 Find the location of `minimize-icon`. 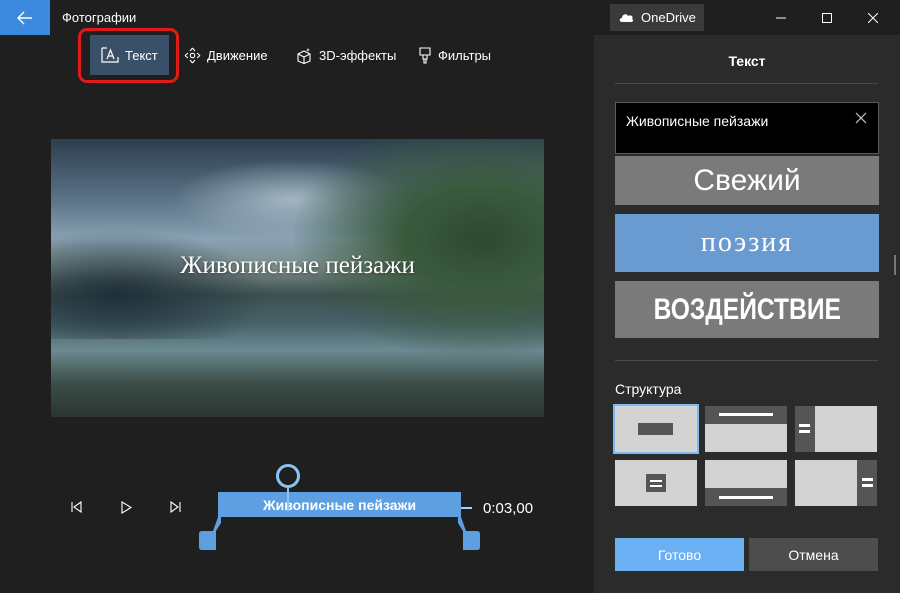

minimize-icon is located at coordinates (781, 17).